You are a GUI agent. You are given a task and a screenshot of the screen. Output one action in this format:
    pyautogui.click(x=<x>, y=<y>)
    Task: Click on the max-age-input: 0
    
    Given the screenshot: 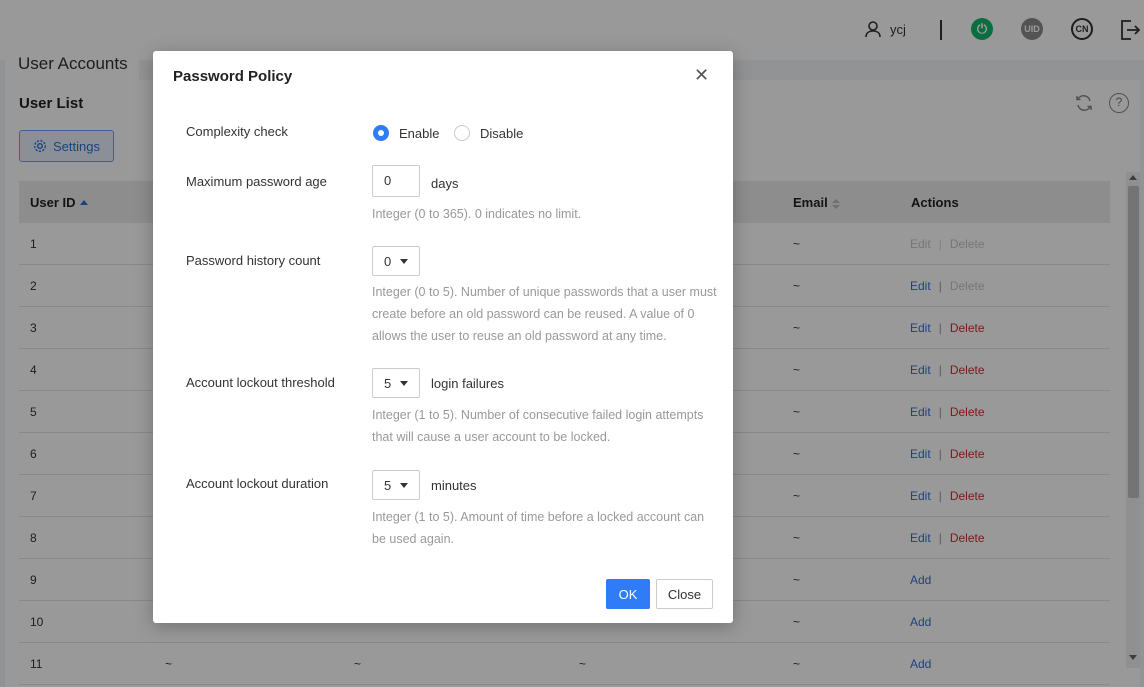 What is the action you would take?
    pyautogui.click(x=396, y=181)
    